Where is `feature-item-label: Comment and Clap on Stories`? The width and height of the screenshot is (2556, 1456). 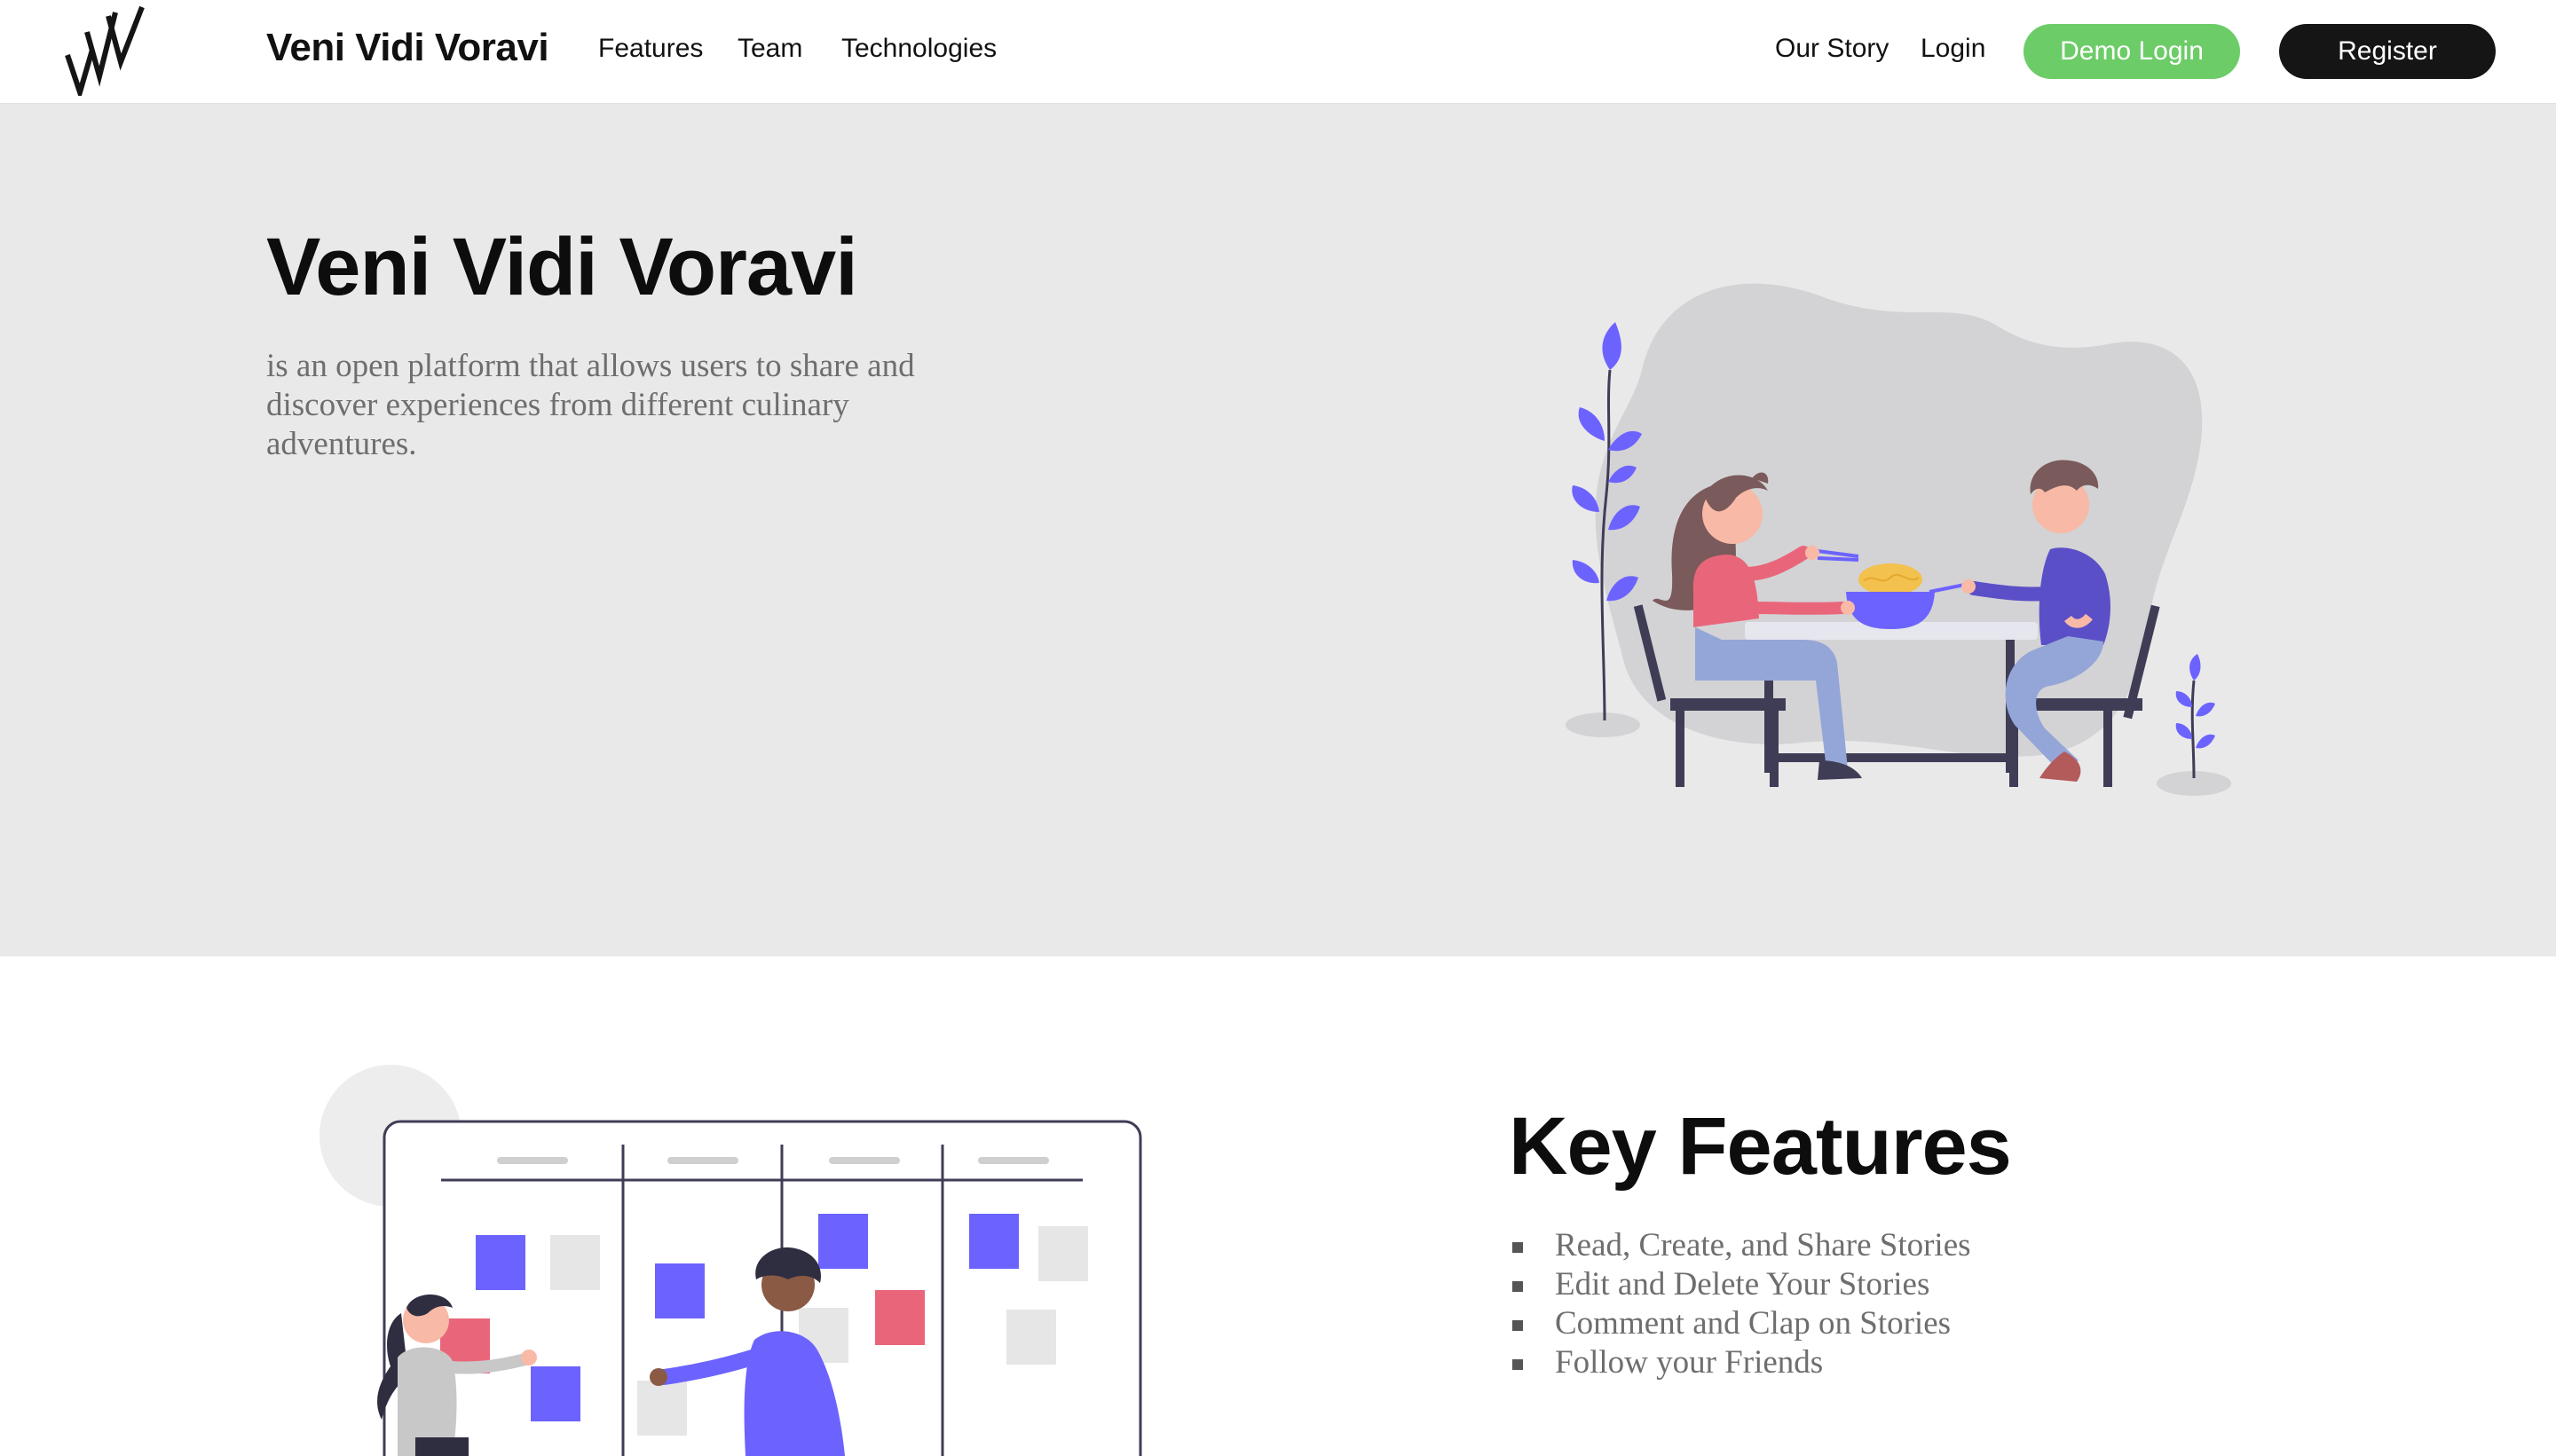
feature-item-label: Comment and Clap on Stories is located at coordinates (1753, 1323).